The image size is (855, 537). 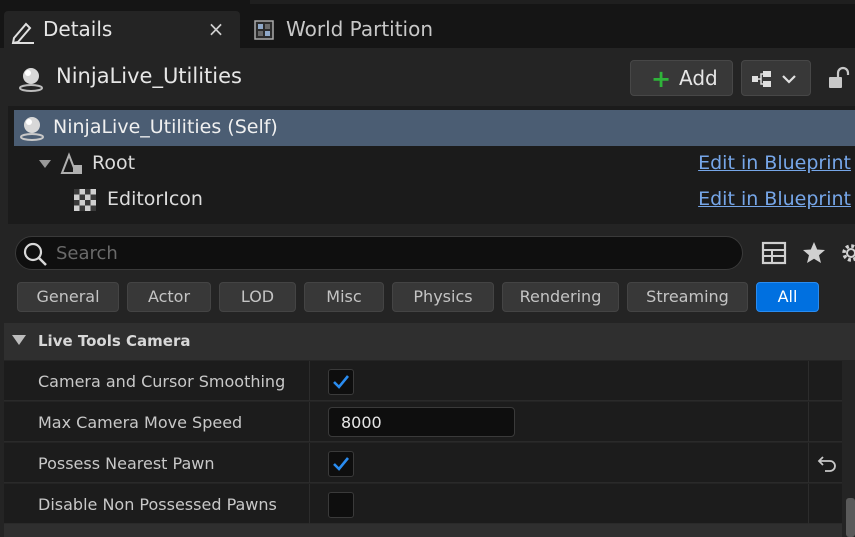 I want to click on tab-details-label: Details, so click(x=78, y=29).